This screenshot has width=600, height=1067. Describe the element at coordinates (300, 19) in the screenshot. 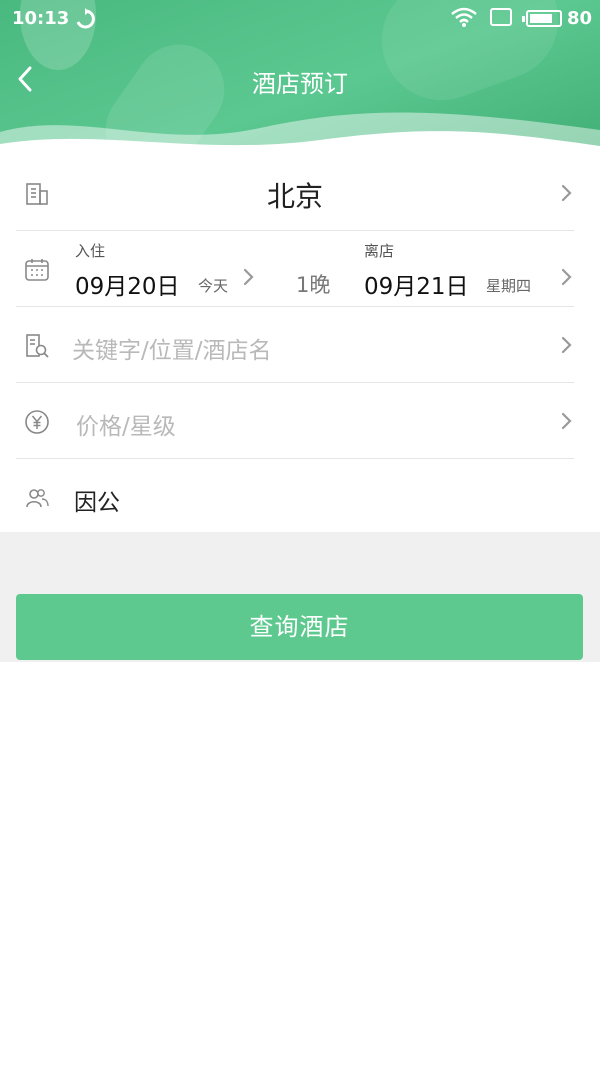

I see `status-bar: 10:13 80` at that location.